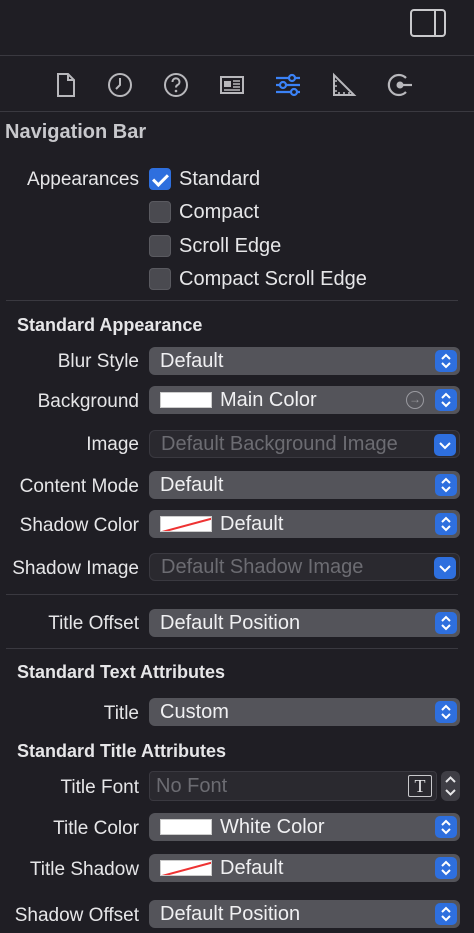 The height and width of the screenshot is (933, 474). What do you see at coordinates (279, 443) in the screenshot?
I see `image-placeholder: Default Background Image` at bounding box center [279, 443].